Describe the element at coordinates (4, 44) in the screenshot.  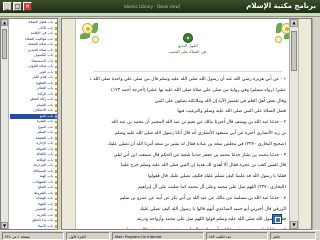
I see `sidebar-scroll-thumb` at that location.